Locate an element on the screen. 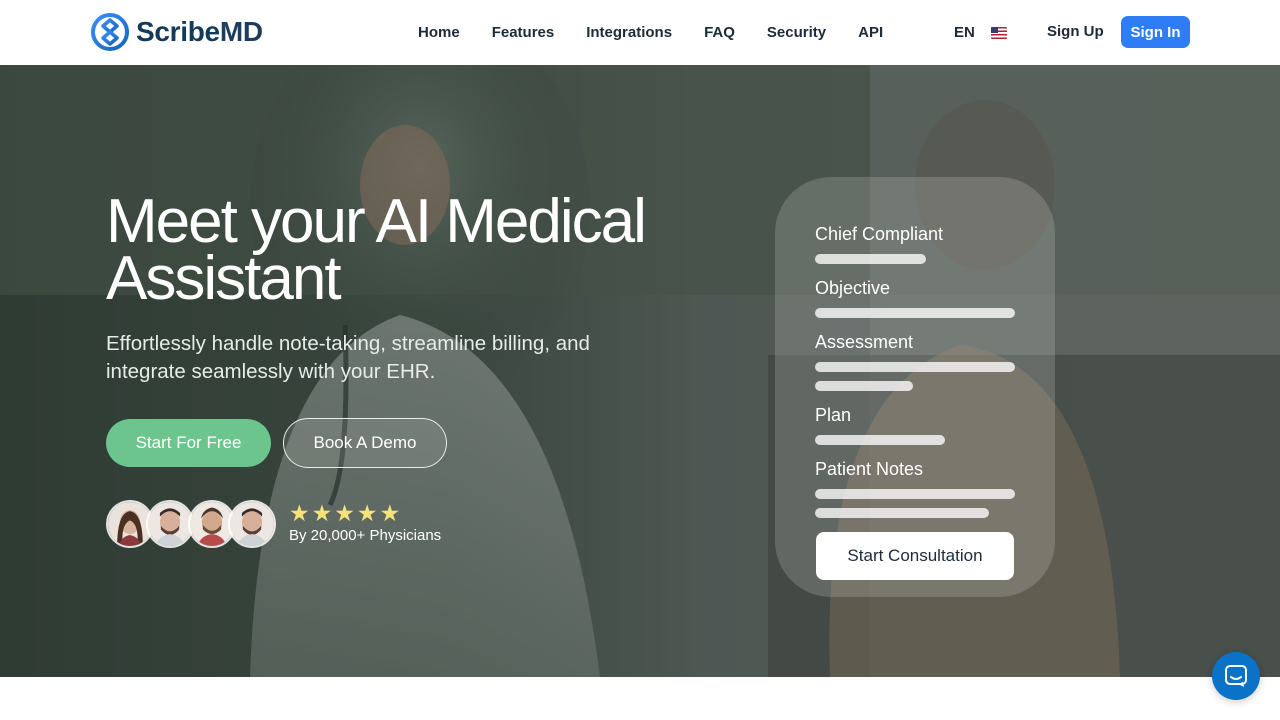 The width and height of the screenshot is (1280, 720). social-proof-text: By 20,000+ Physicians is located at coordinates (365, 535).